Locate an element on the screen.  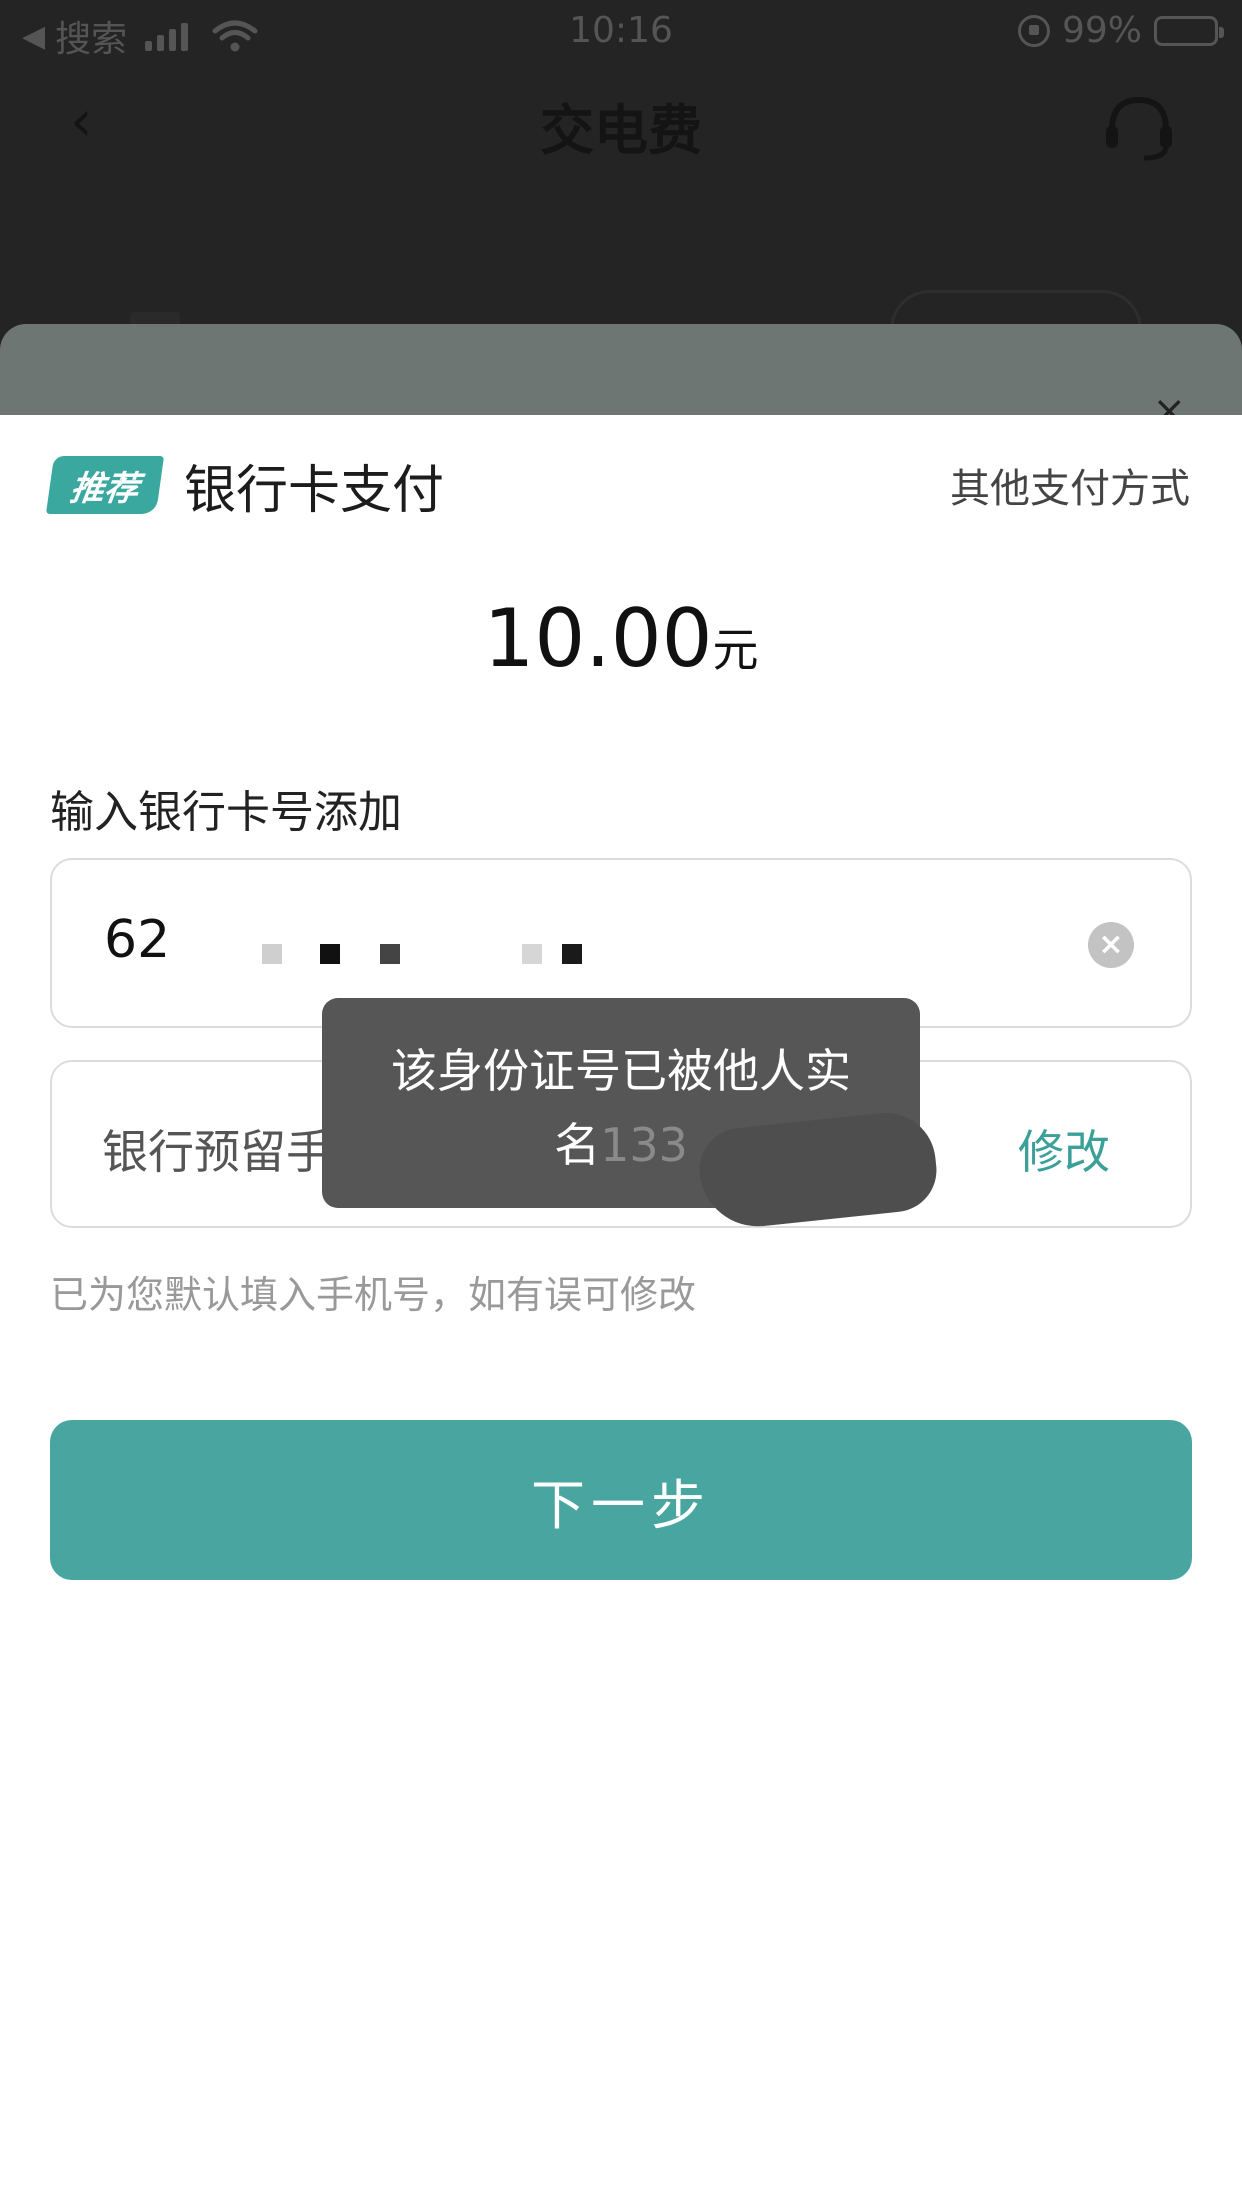
nav-bar: ‹ 交电费 is located at coordinates (621, 122).